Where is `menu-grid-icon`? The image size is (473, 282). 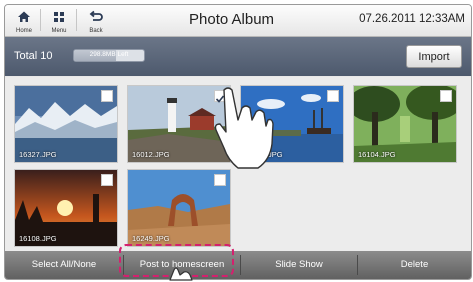 menu-grid-icon is located at coordinates (59, 17).